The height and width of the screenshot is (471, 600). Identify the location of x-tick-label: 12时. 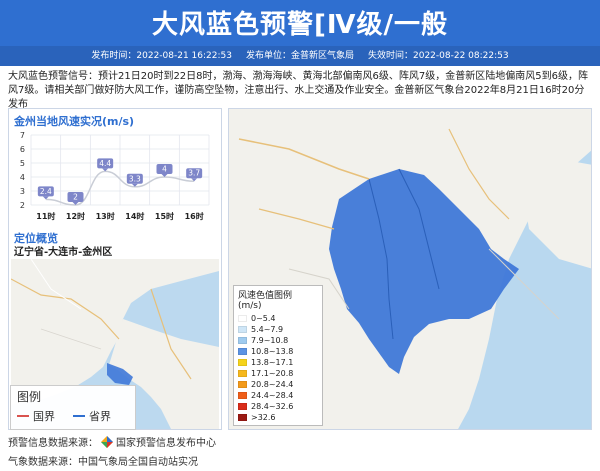
(75, 216).